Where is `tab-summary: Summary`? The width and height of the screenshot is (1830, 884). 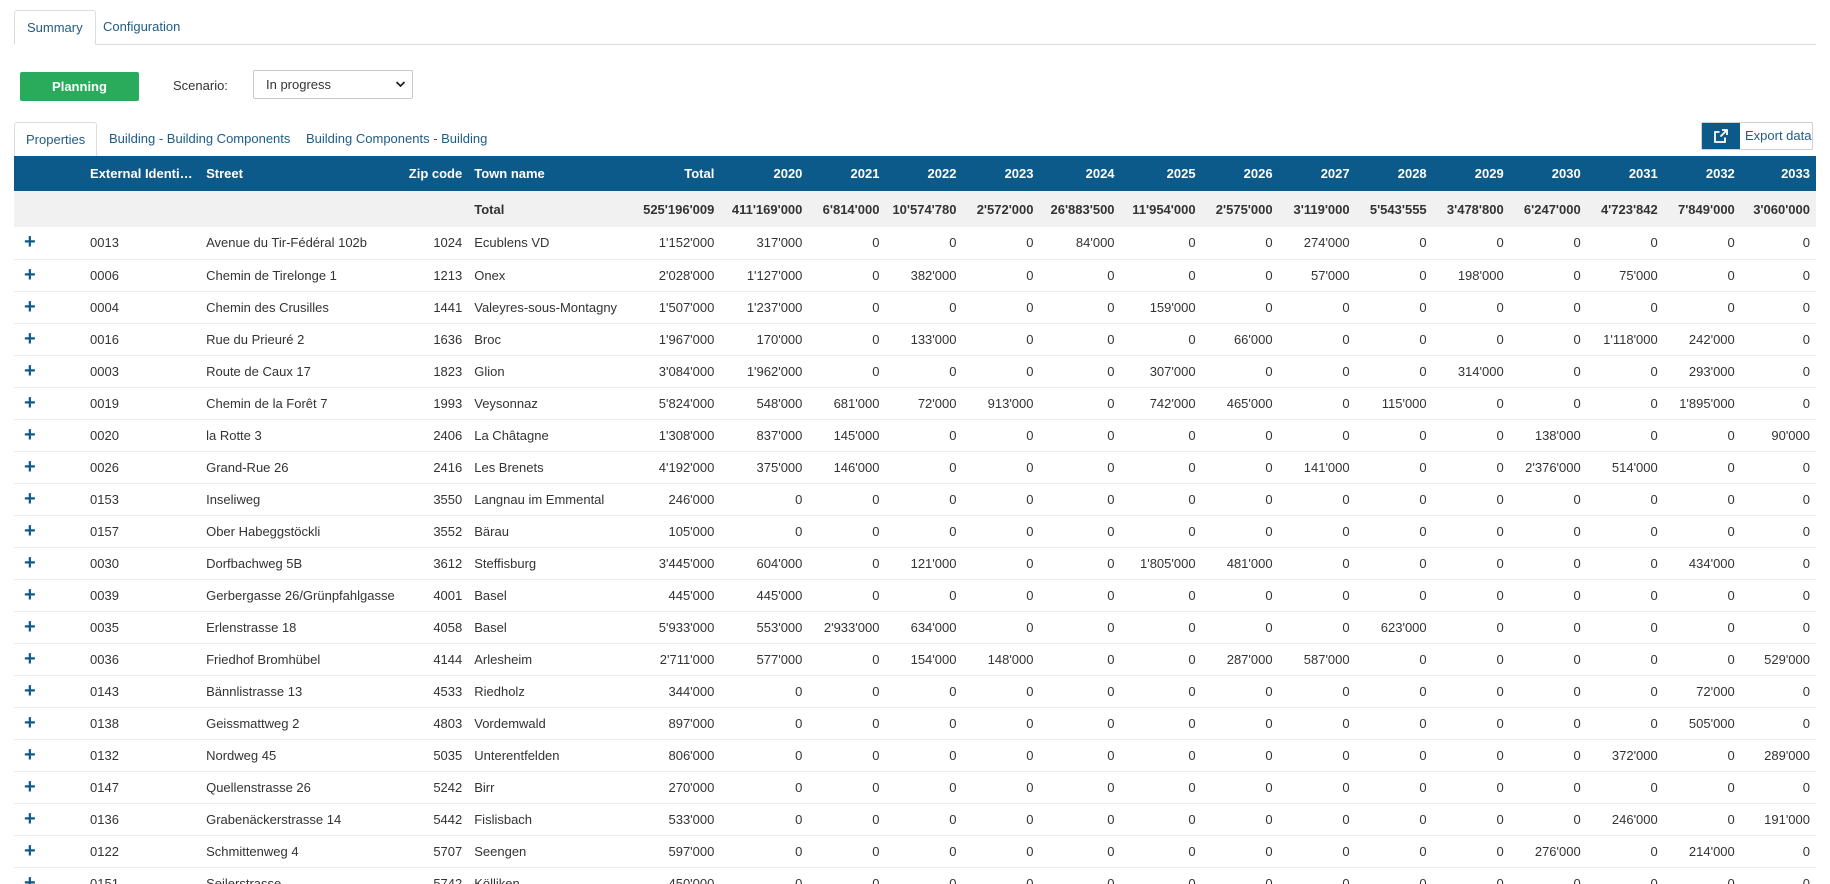
tab-summary: Summary is located at coordinates (55, 27).